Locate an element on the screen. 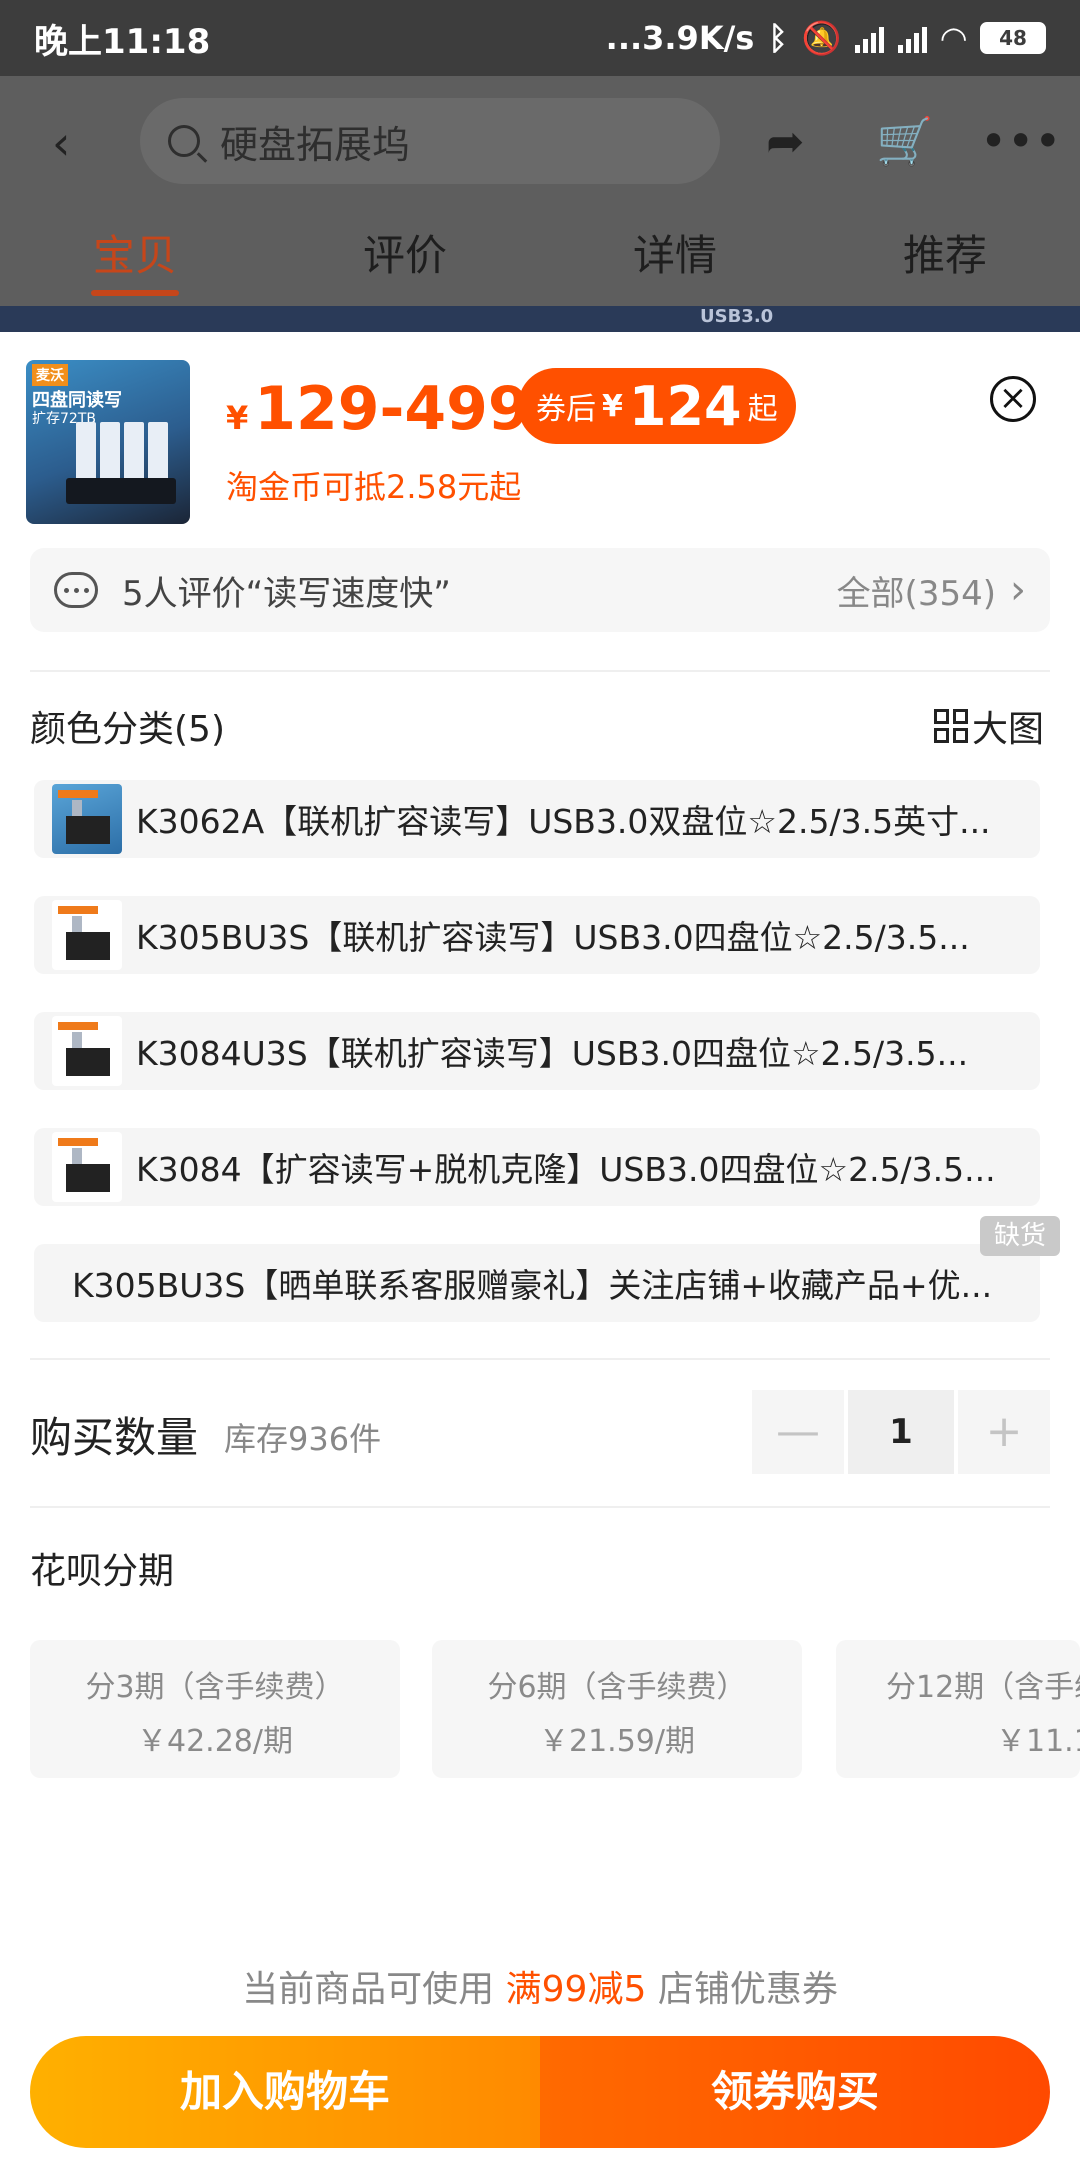 This screenshot has width=1080, height=2160. coupon-price-badge: 券后 ¥ 124 起 is located at coordinates (657, 406).